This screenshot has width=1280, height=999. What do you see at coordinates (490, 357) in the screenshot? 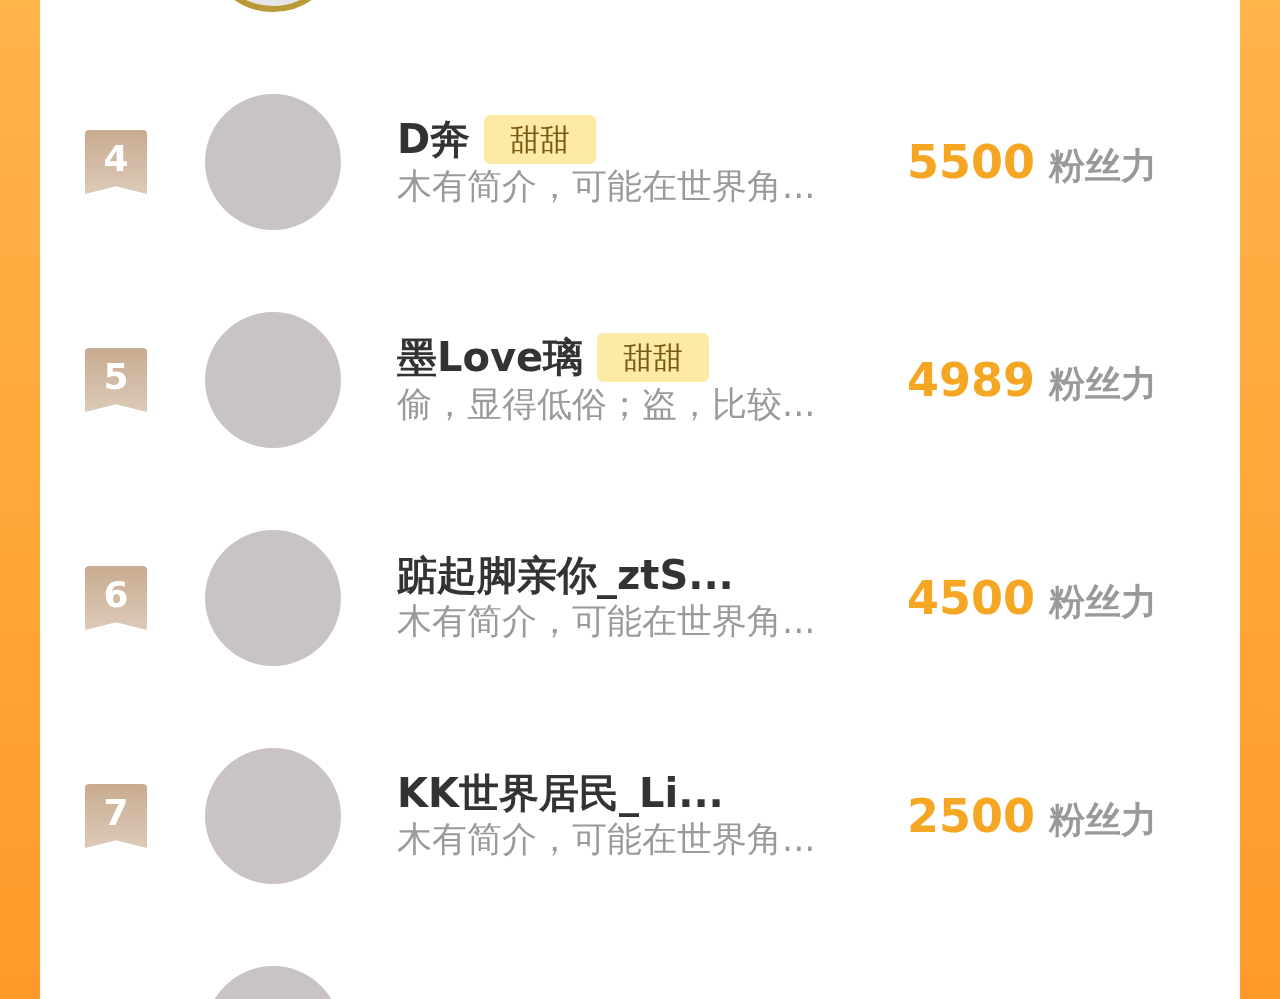
I see `user-name: 墨Love璃` at bounding box center [490, 357].